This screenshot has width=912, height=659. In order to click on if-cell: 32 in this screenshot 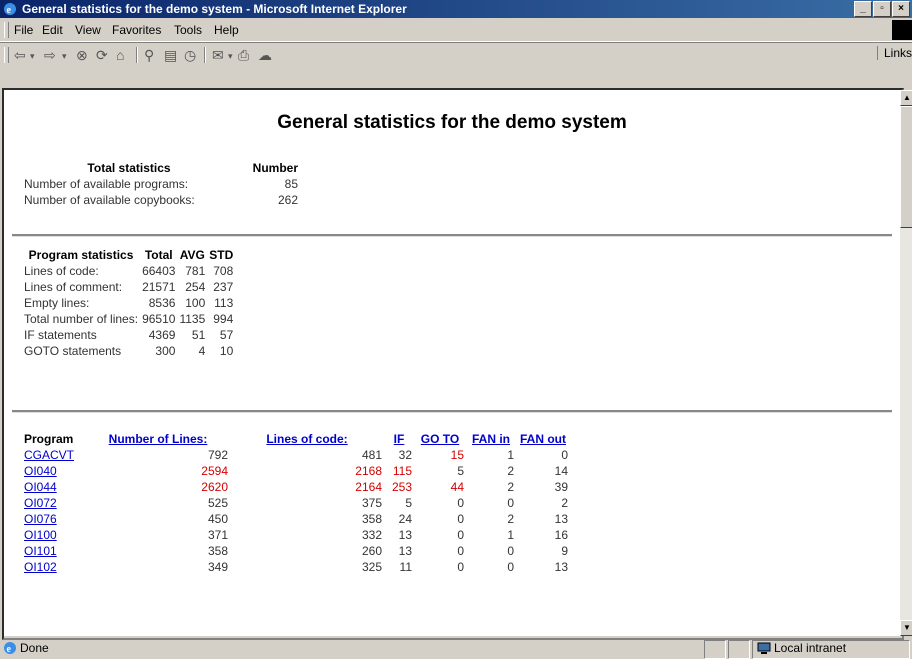, I will do `click(405, 455)`.